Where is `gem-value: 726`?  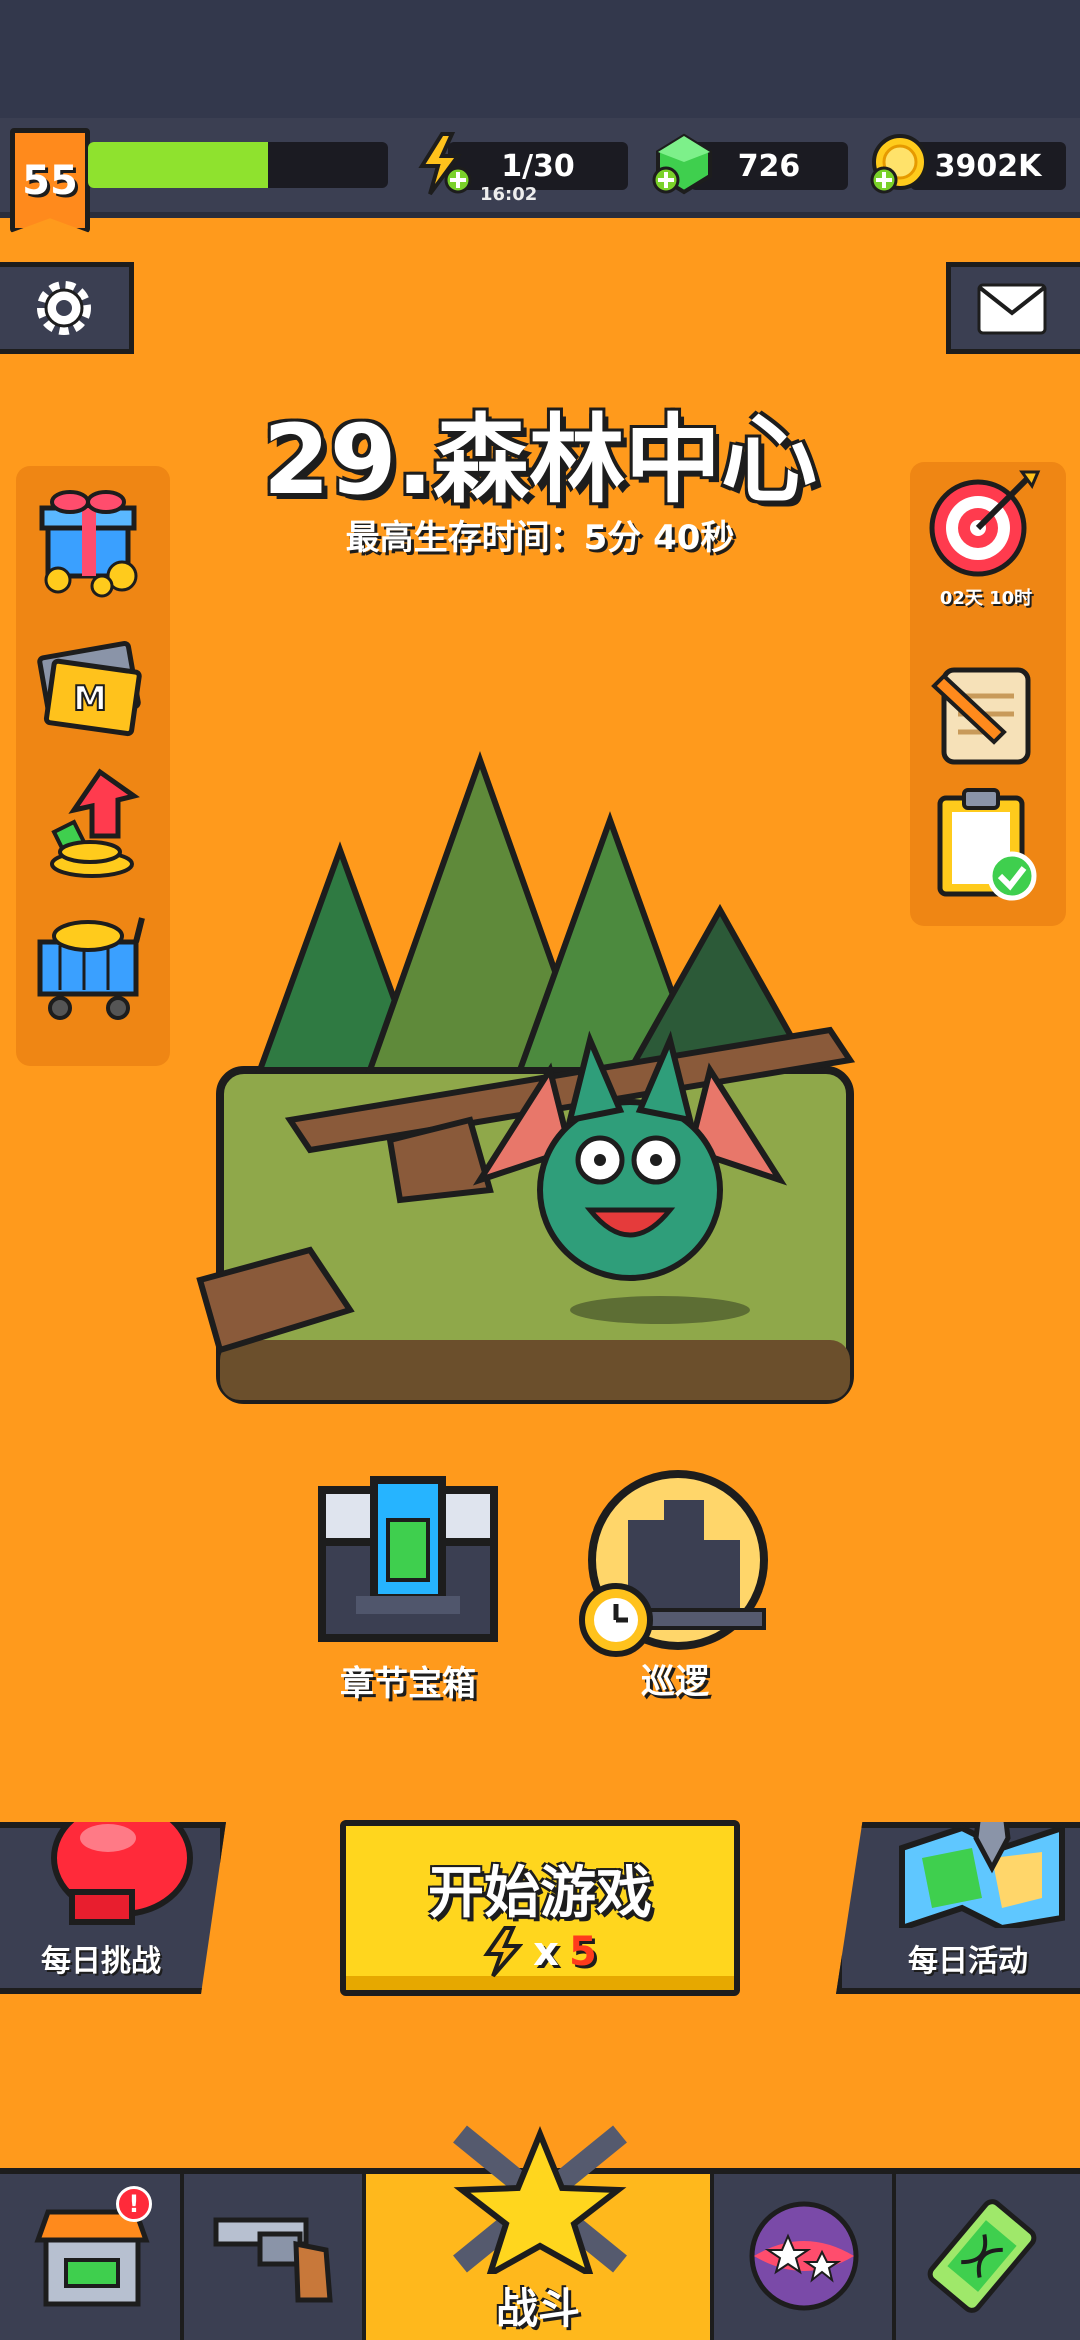
gem-value: 726 is located at coordinates (769, 166).